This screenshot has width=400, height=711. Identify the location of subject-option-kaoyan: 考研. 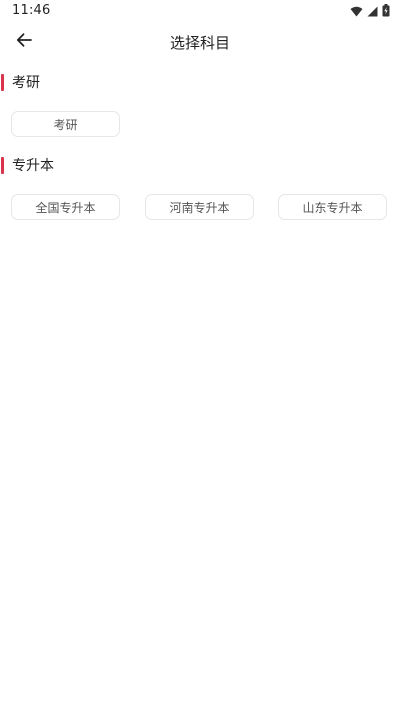
(65, 124).